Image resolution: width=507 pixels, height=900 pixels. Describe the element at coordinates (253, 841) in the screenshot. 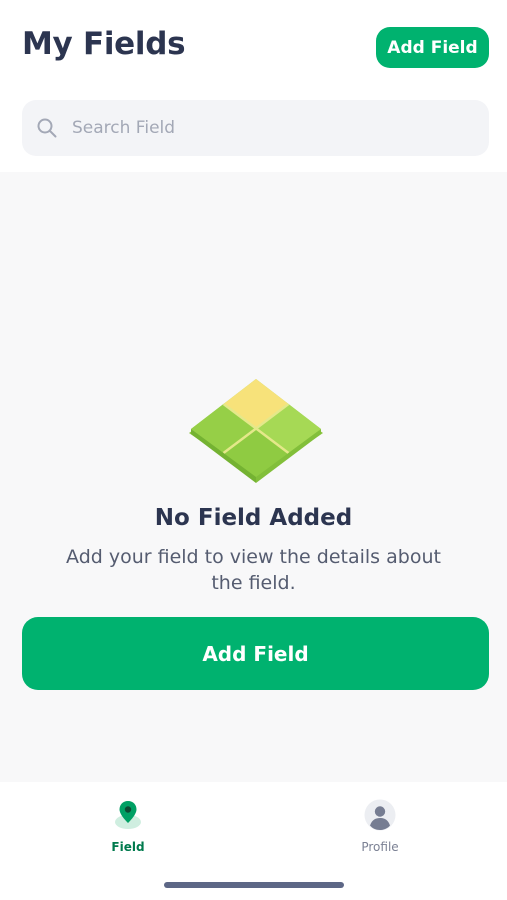

I see `bottom-nav: Field Profile` at that location.